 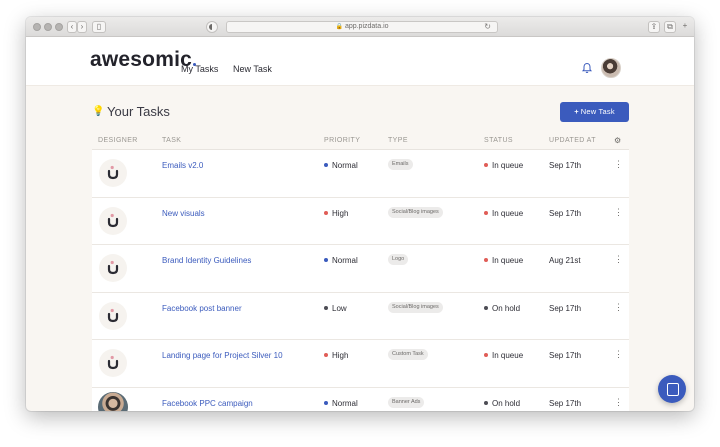 I want to click on task-link: Facebook PPC campaign, so click(x=207, y=403).